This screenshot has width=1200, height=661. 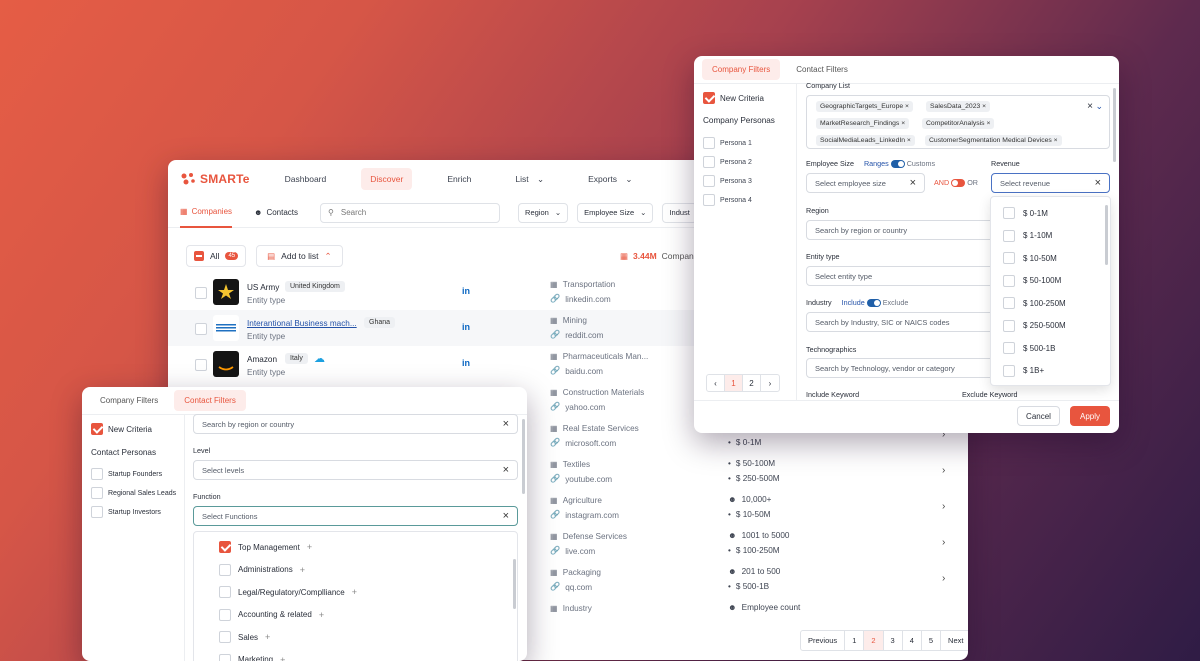 I want to click on technographics-input: Search by Technology, vendor or category, so click(x=901, y=368).